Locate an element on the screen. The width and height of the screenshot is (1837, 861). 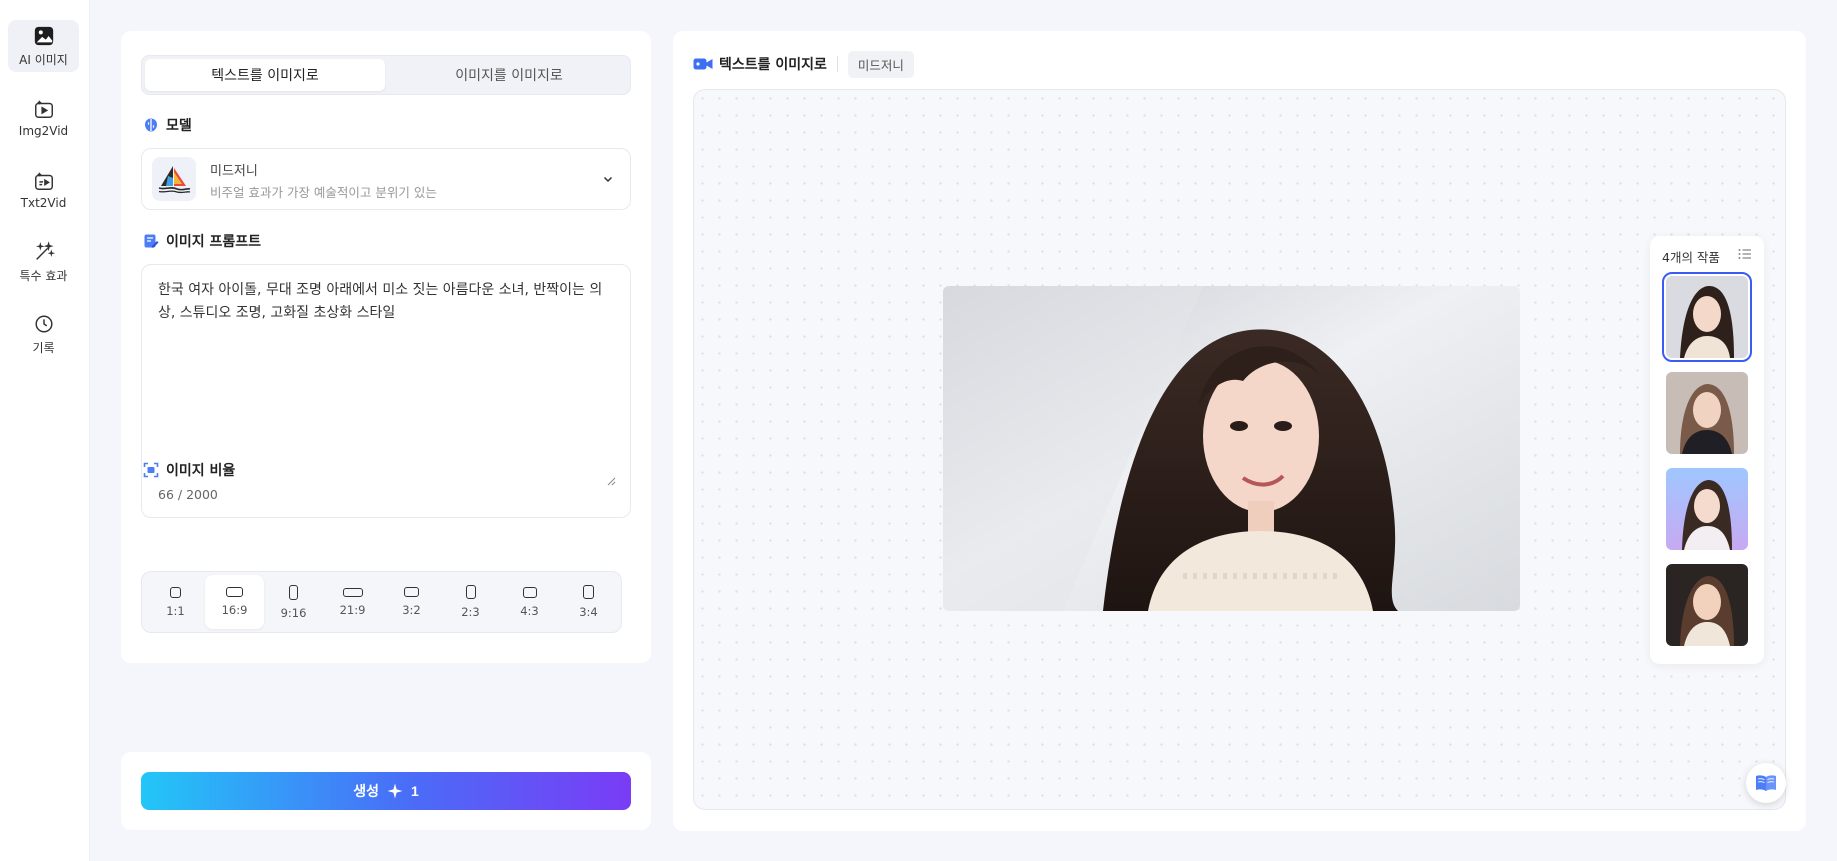
nav-item-img2vid: Img2Vid is located at coordinates (43, 118).